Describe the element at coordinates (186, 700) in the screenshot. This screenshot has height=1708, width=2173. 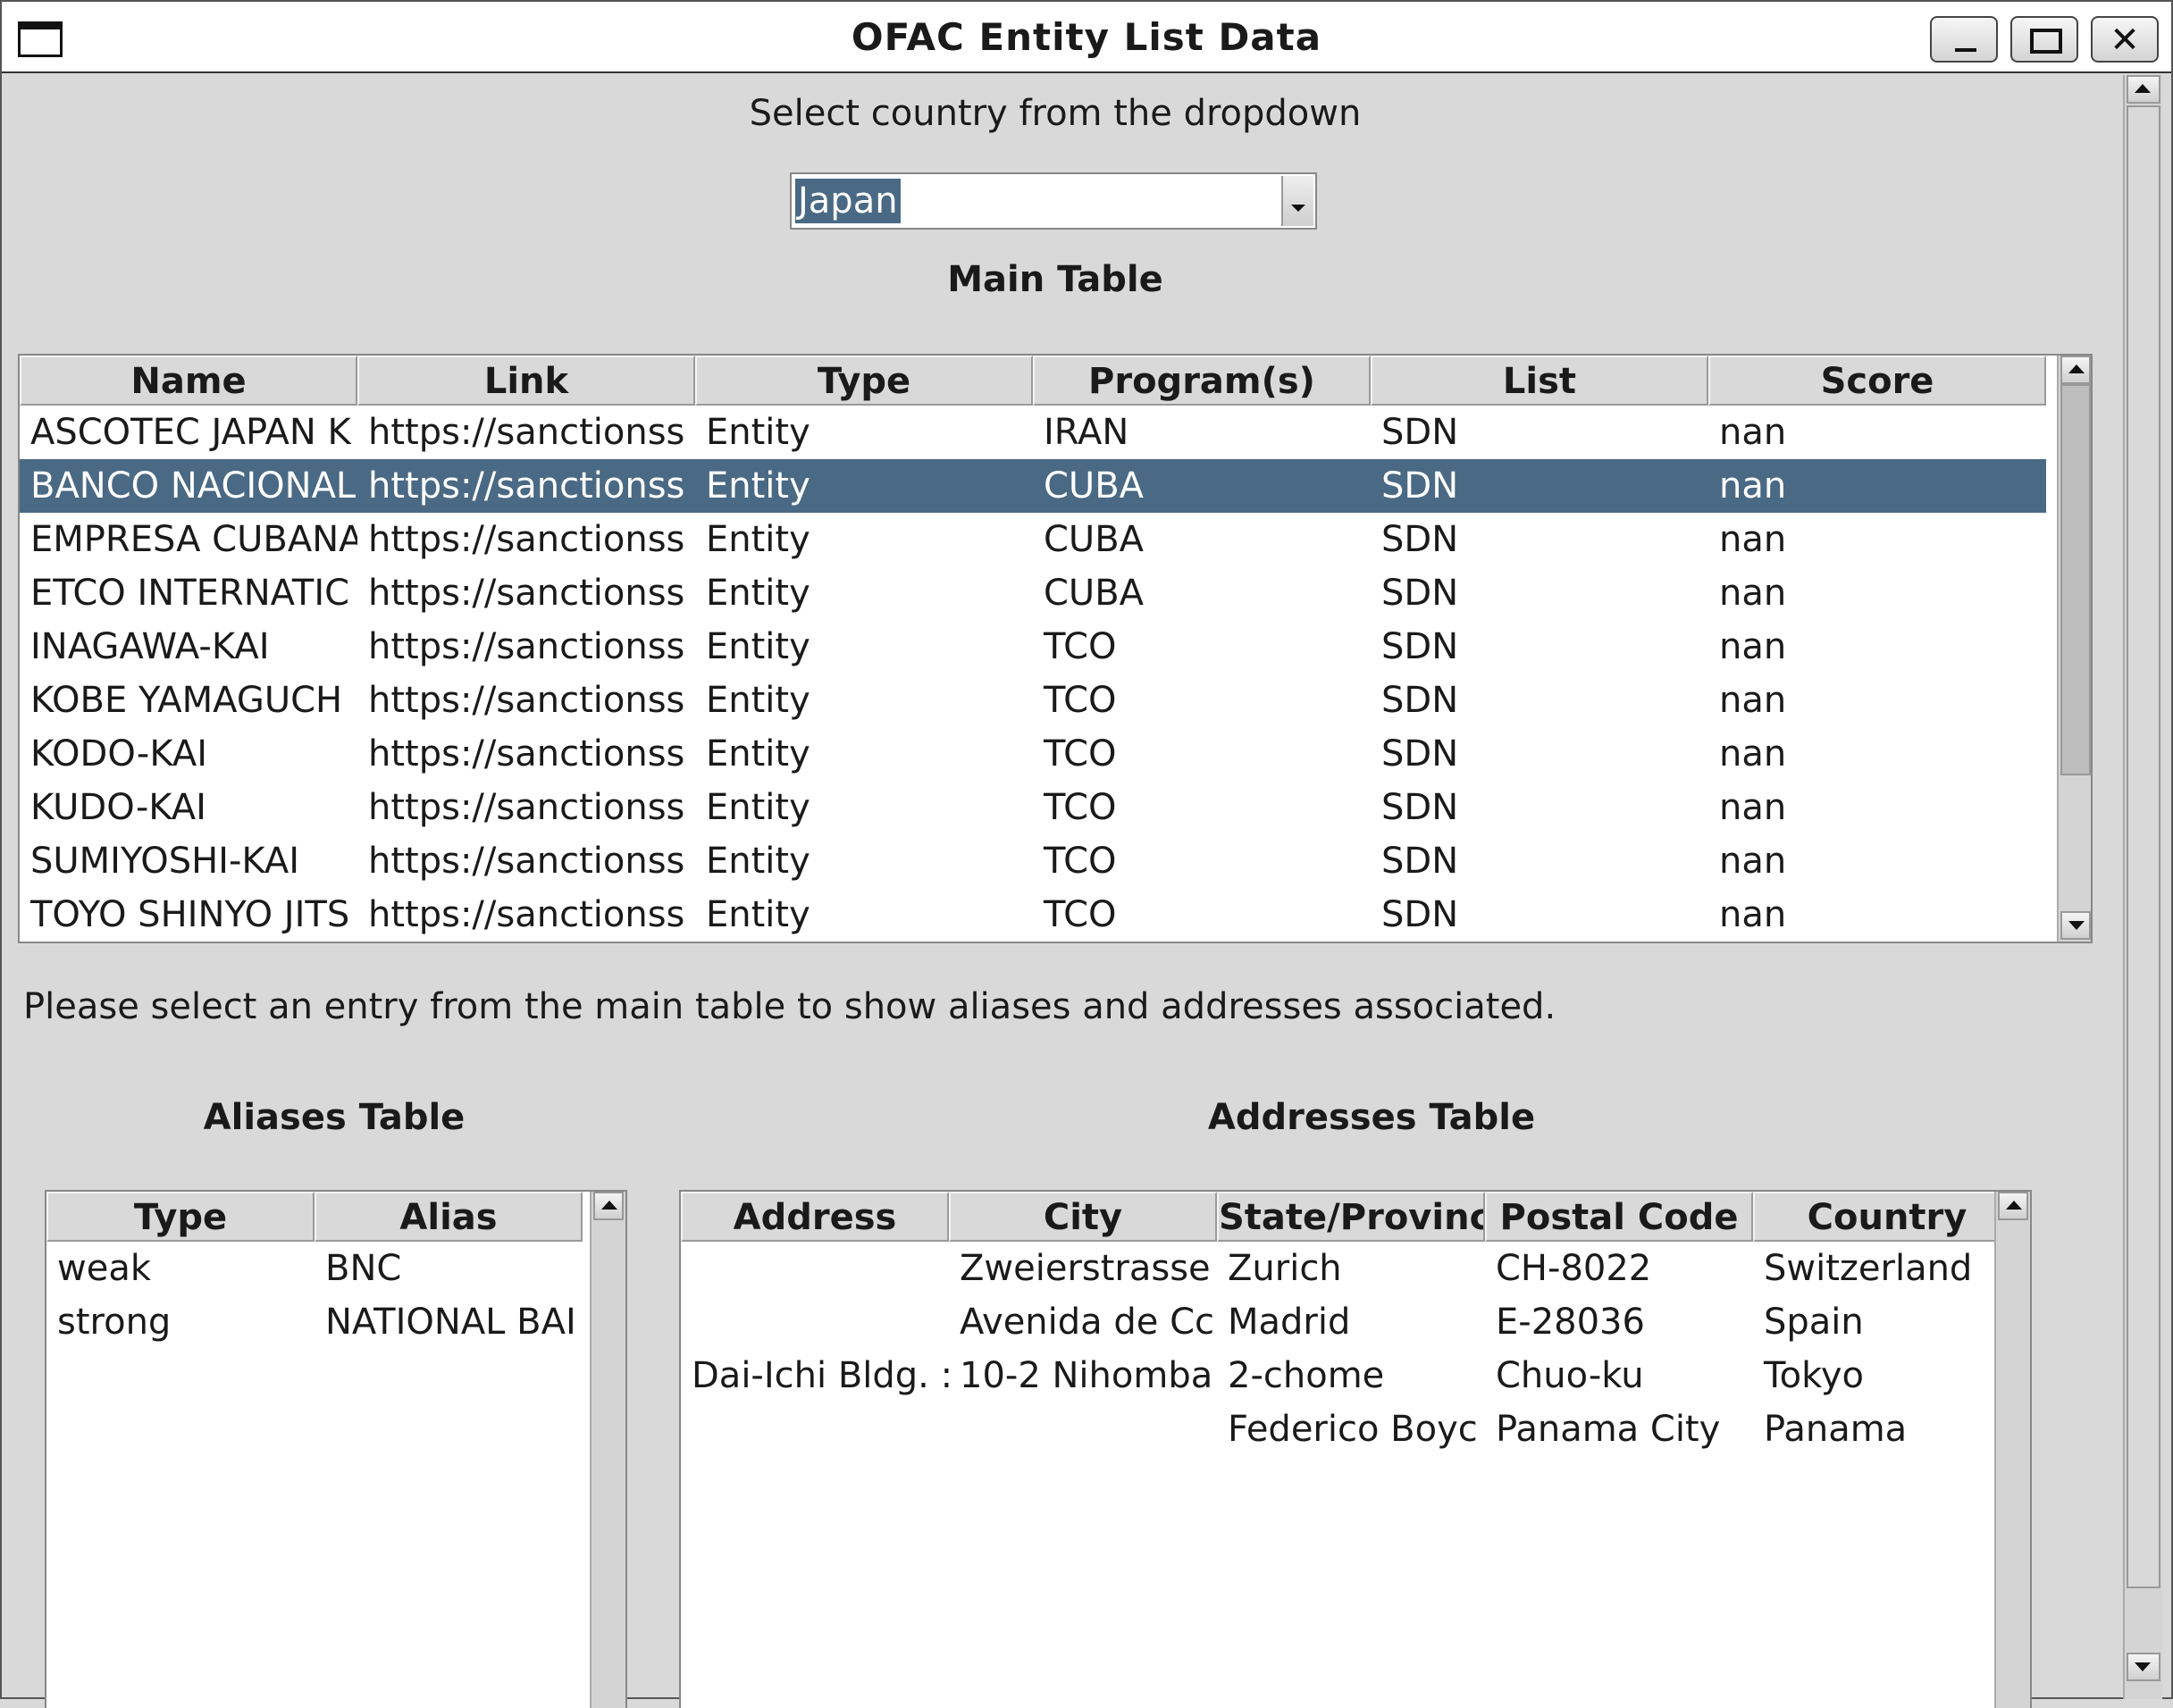
I see `table-cell: KOBE YAMAGUCH` at that location.